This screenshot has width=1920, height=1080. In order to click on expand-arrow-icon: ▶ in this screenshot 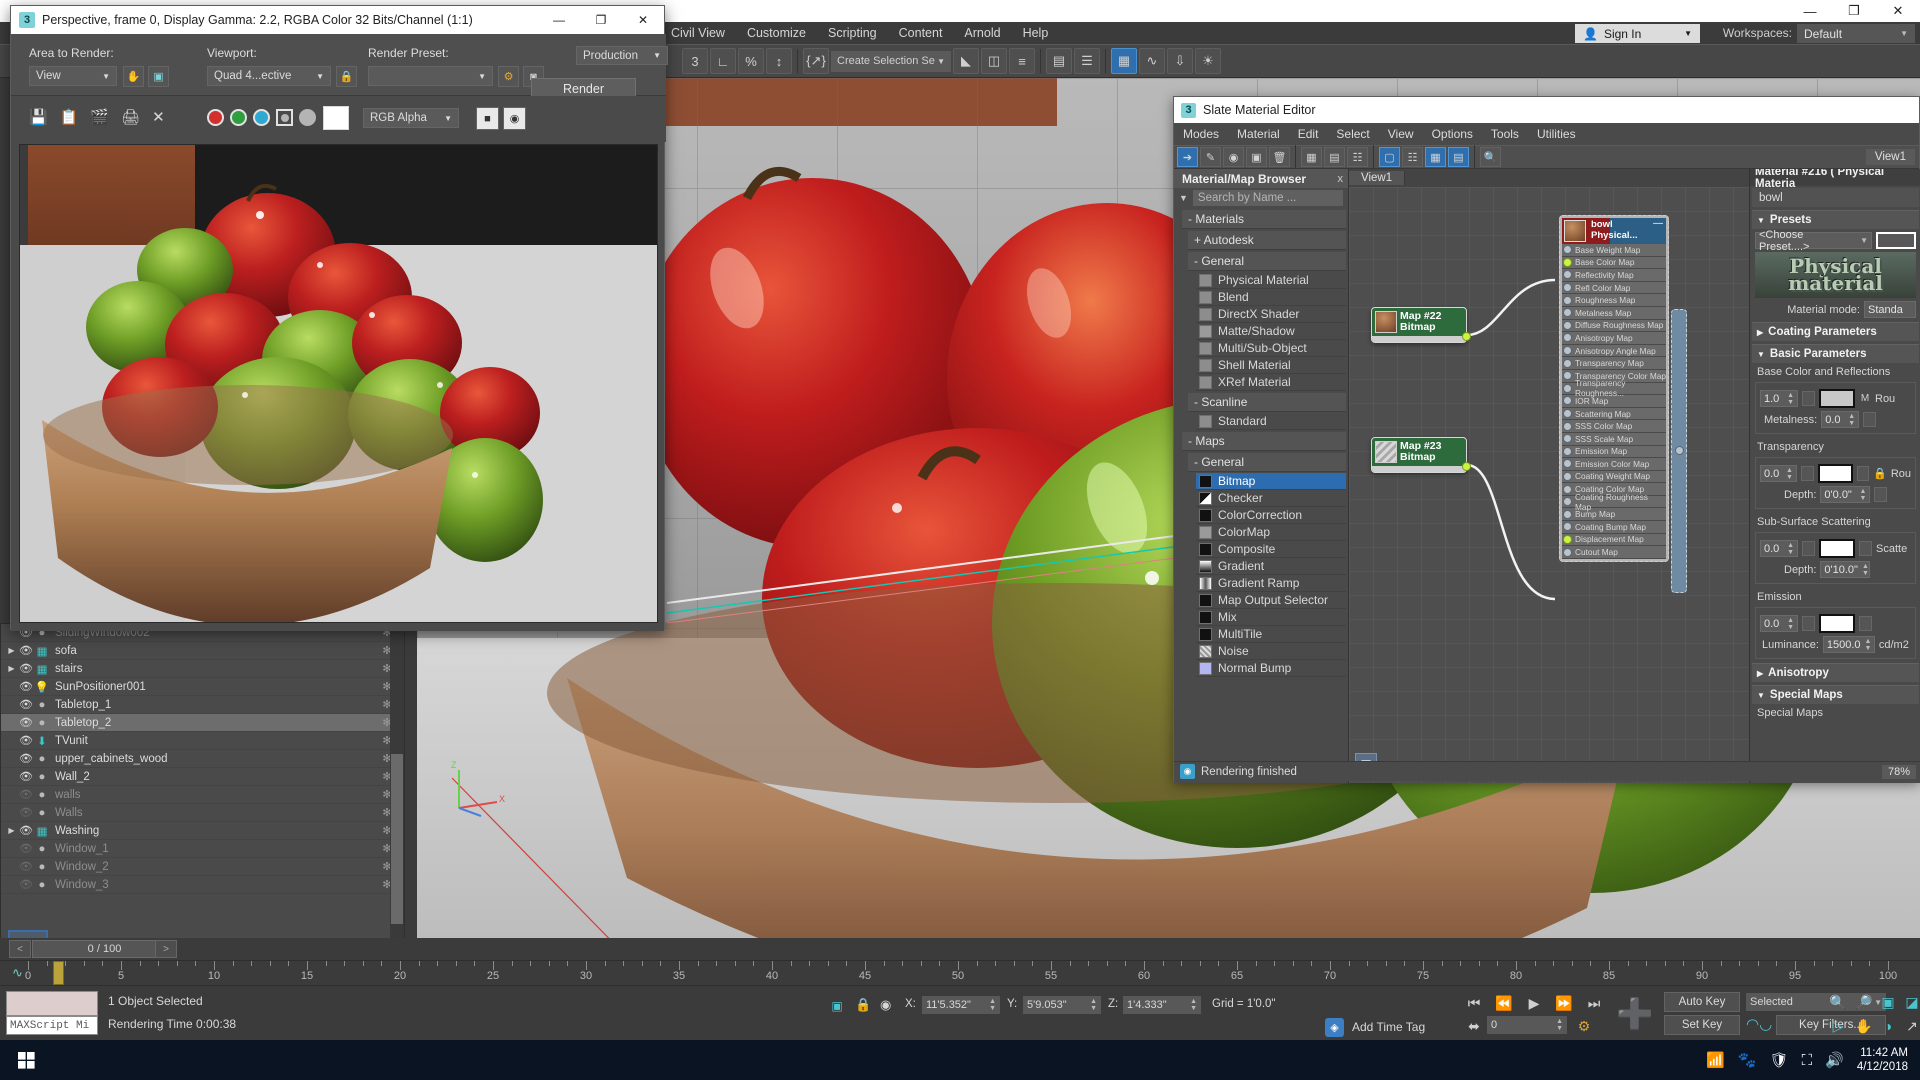, I will do `click(11, 668)`.